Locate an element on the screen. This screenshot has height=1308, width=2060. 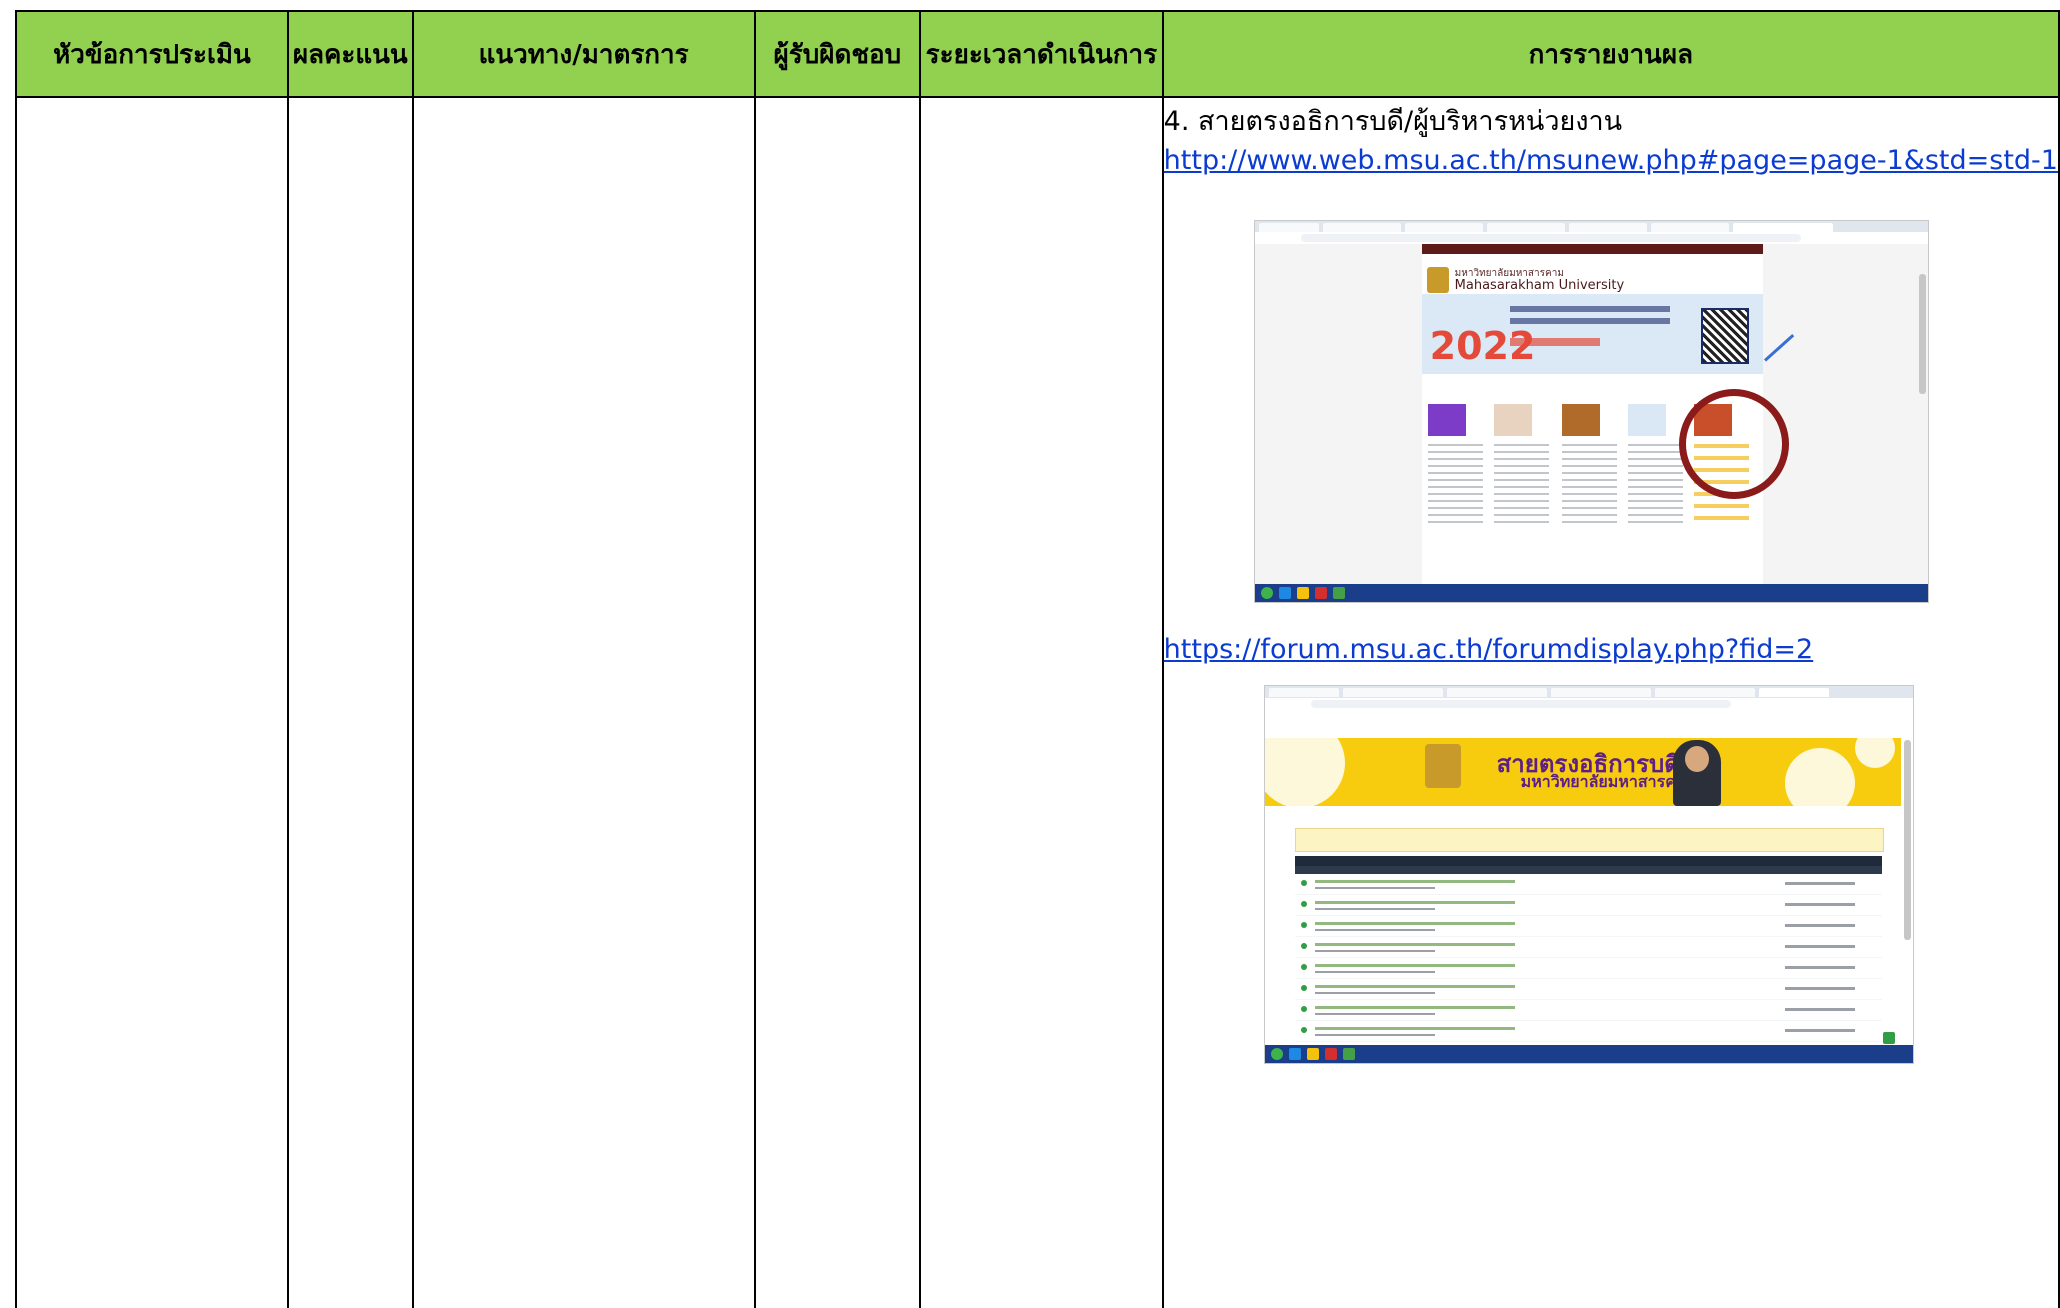
thread-list is located at coordinates (1588, 959).